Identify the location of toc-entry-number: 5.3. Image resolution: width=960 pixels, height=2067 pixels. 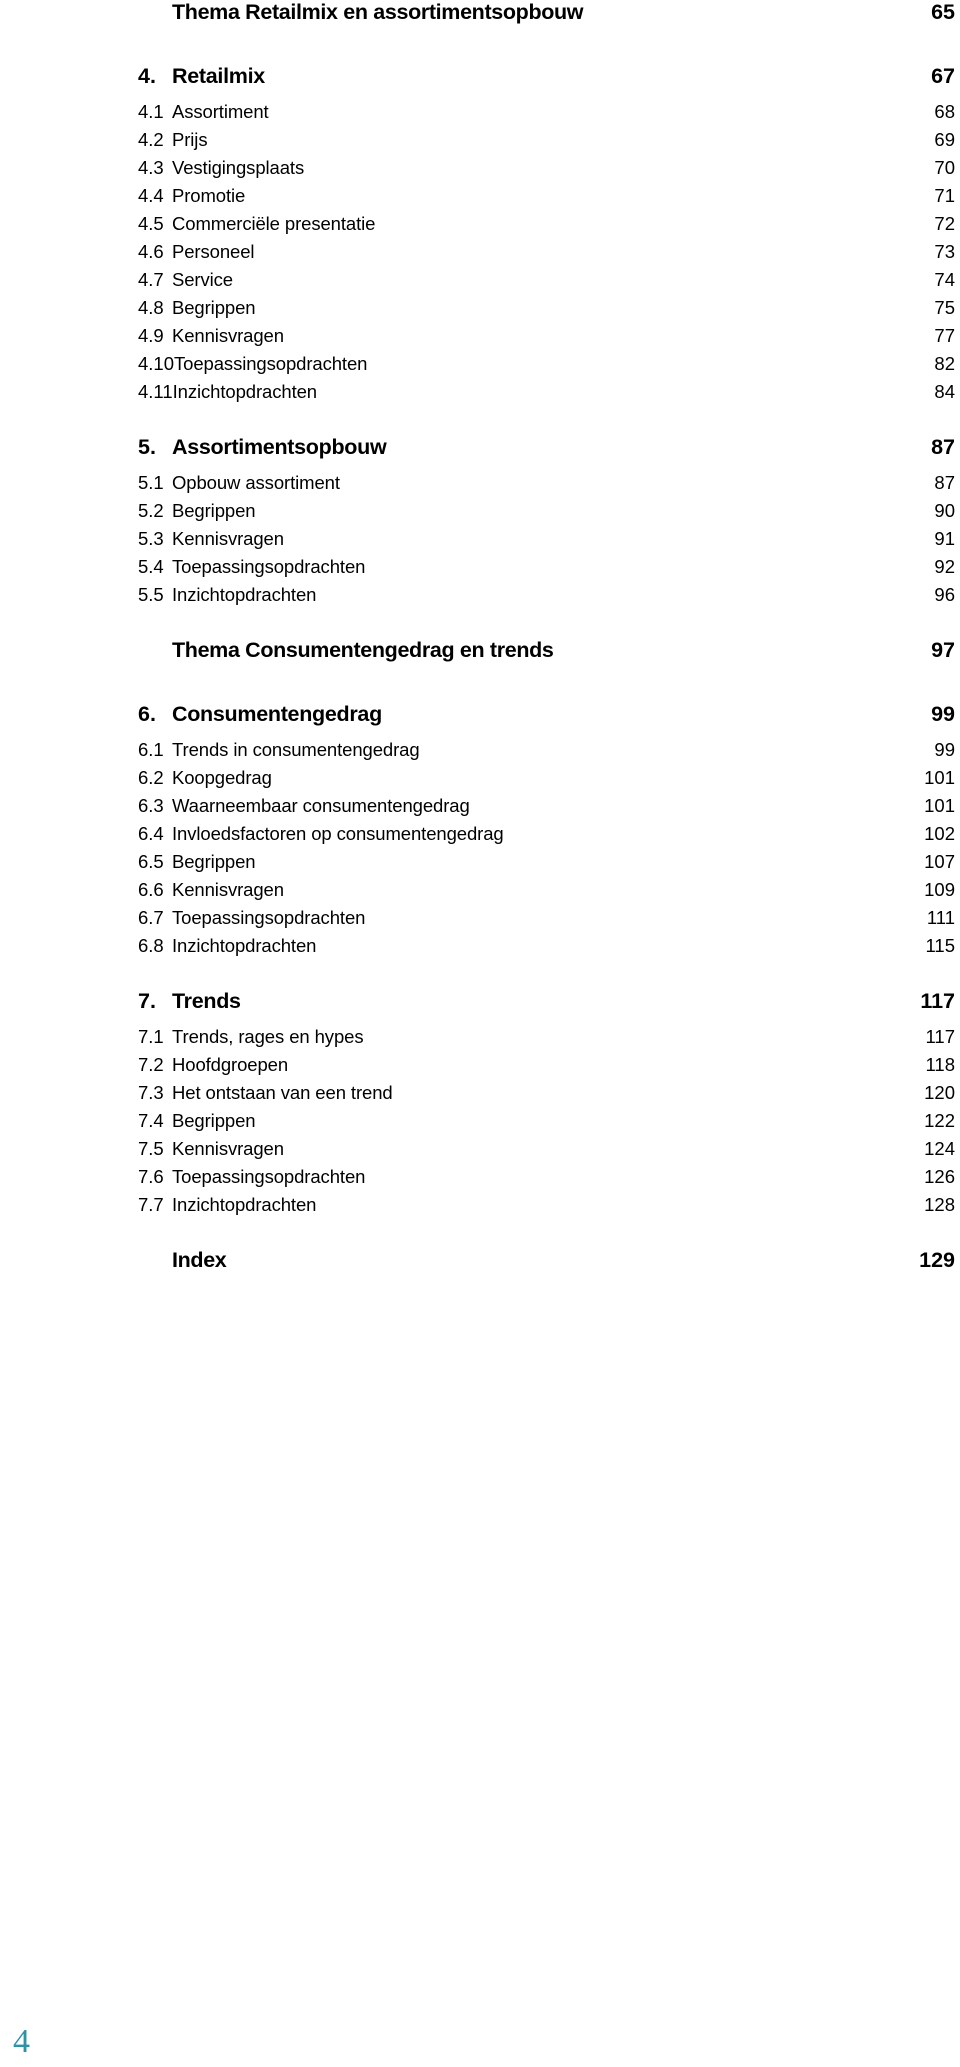
(151, 538).